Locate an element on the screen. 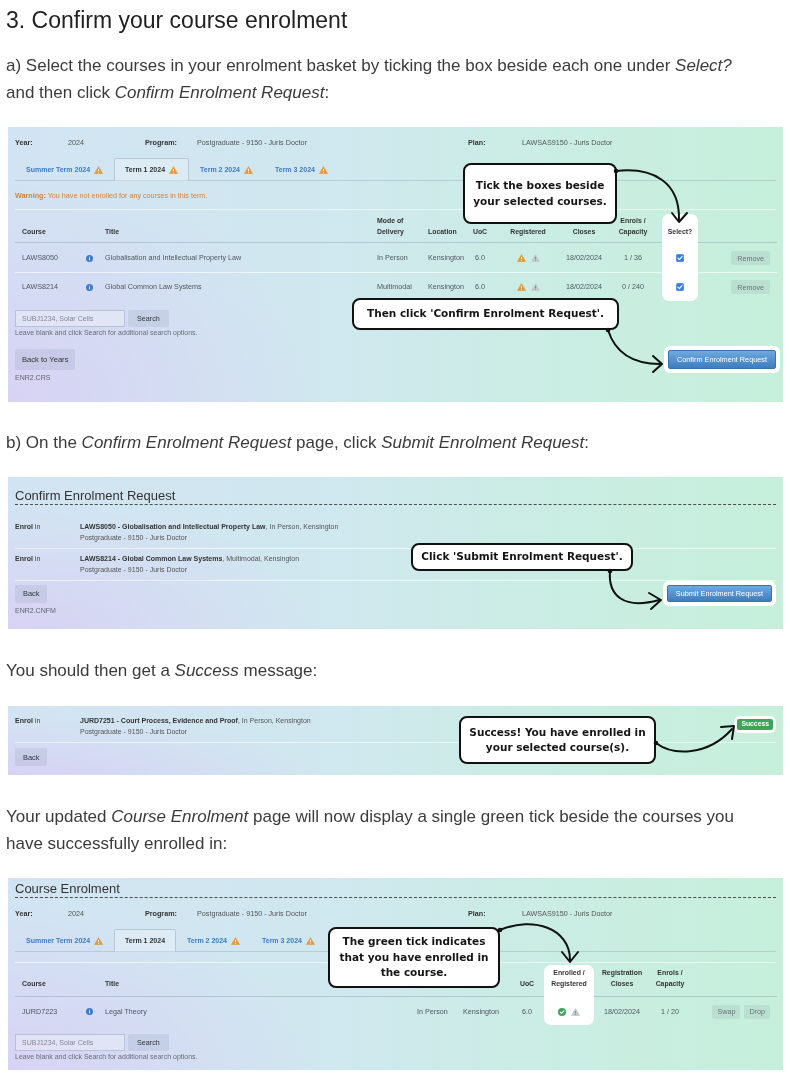  section-heading: Course Enrolment is located at coordinates (395, 889).